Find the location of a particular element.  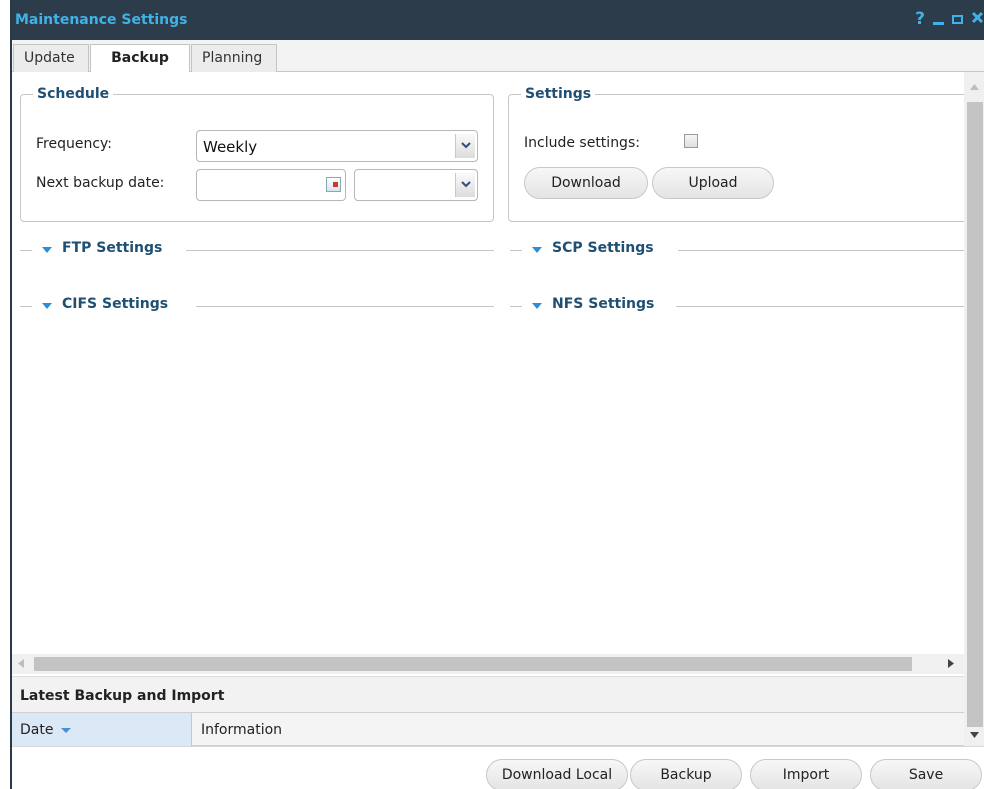

close-icon is located at coordinates (977, 19).